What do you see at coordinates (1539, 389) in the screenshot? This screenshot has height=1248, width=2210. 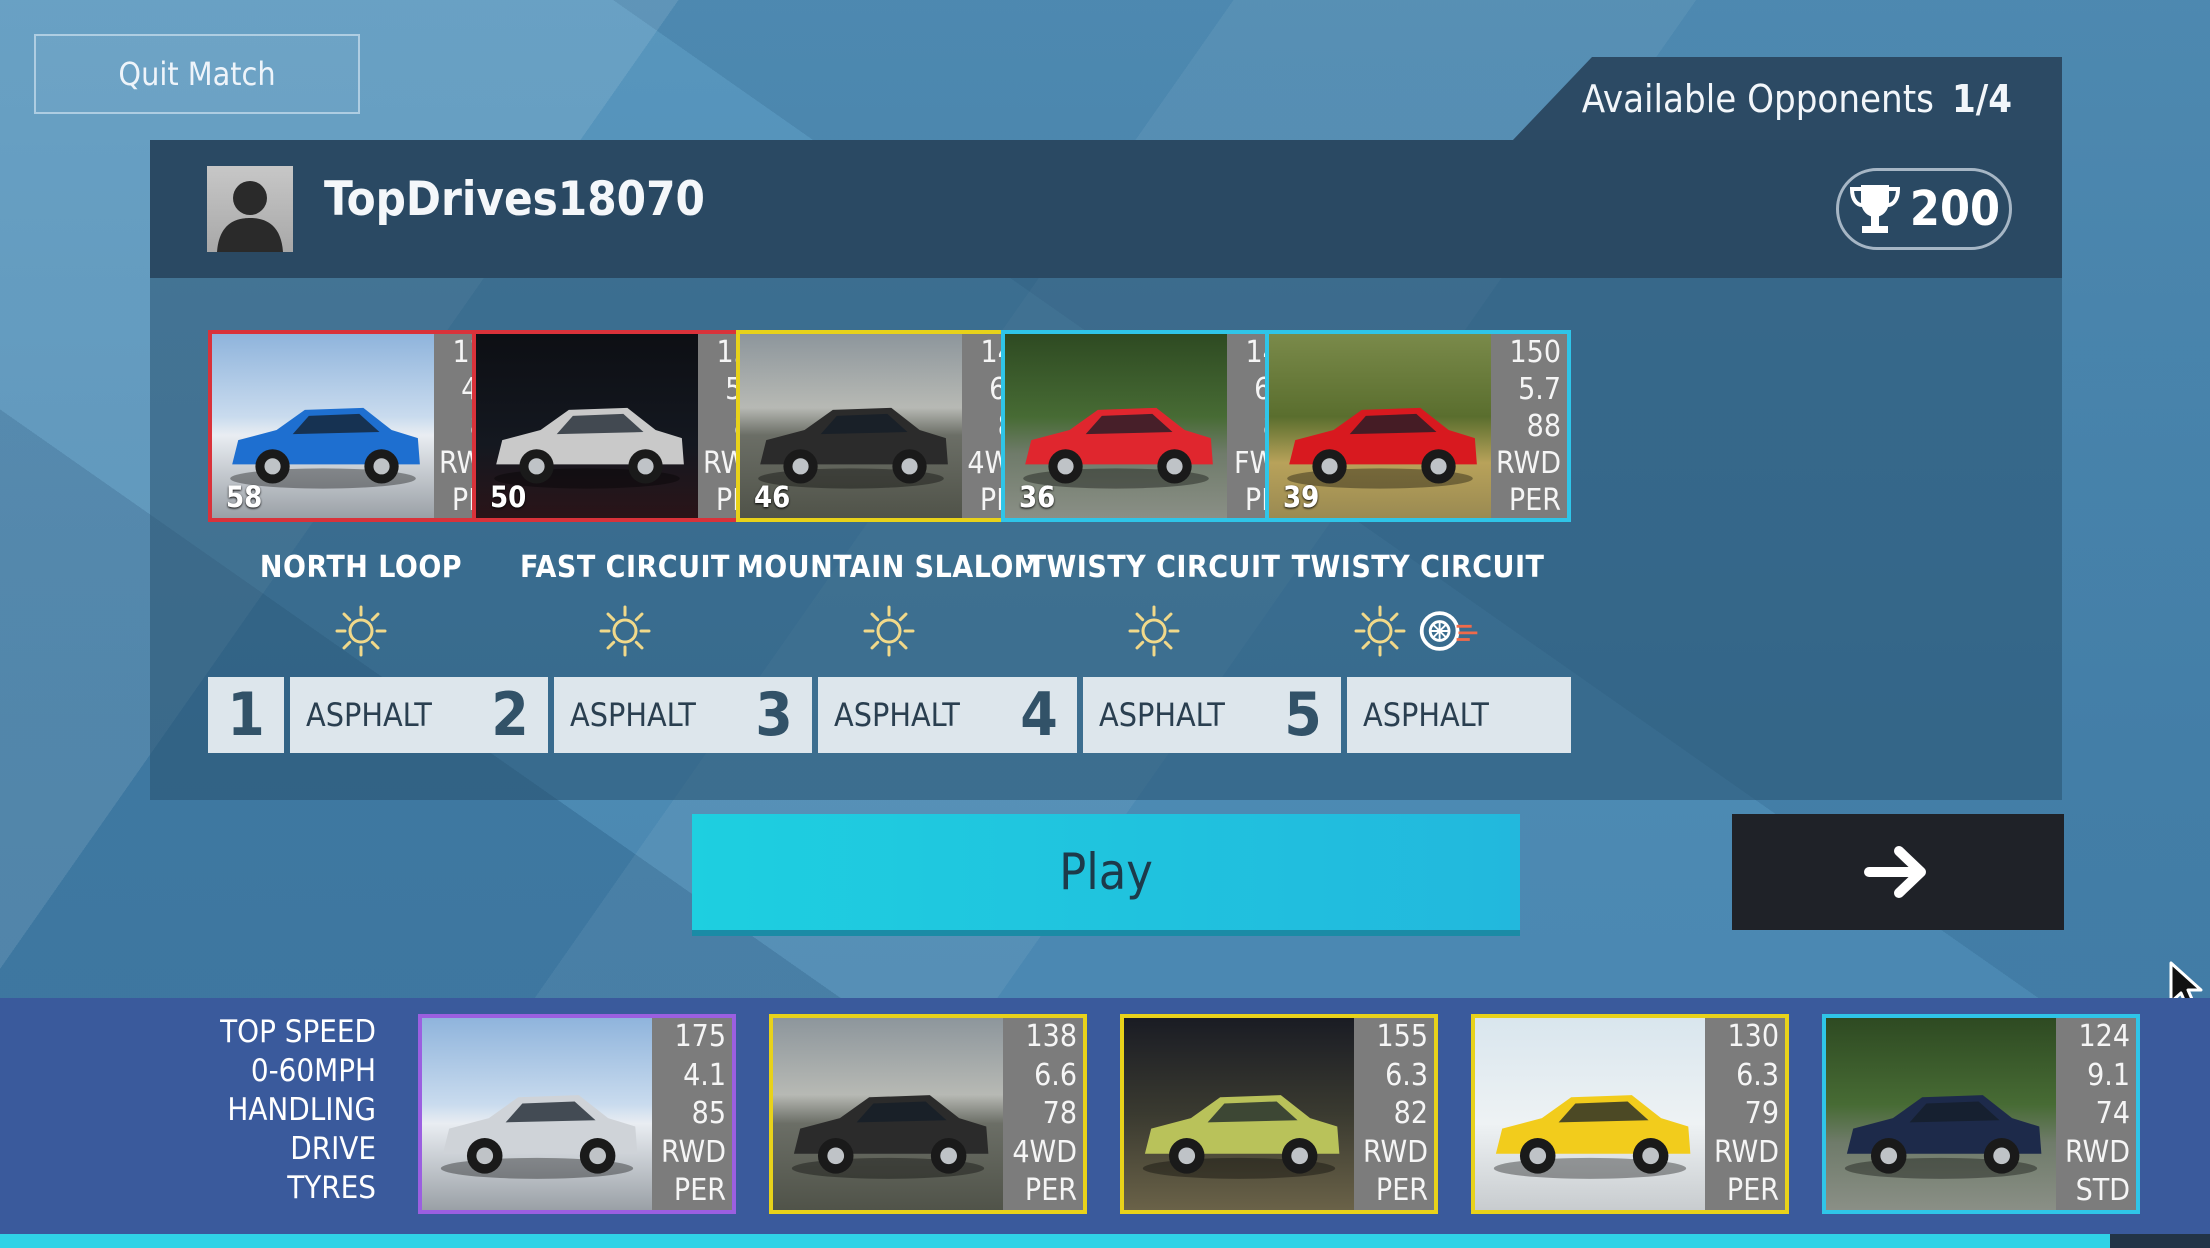 I see `car-stat: 5.7` at bounding box center [1539, 389].